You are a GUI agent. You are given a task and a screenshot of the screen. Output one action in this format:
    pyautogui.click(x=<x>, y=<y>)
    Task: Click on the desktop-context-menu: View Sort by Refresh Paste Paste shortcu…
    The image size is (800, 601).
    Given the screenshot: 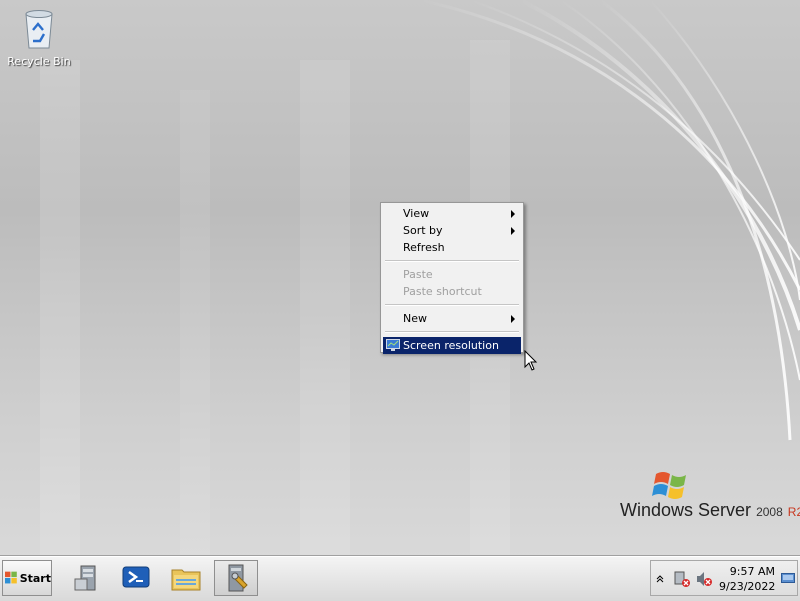 What is the action you would take?
    pyautogui.click(x=452, y=278)
    